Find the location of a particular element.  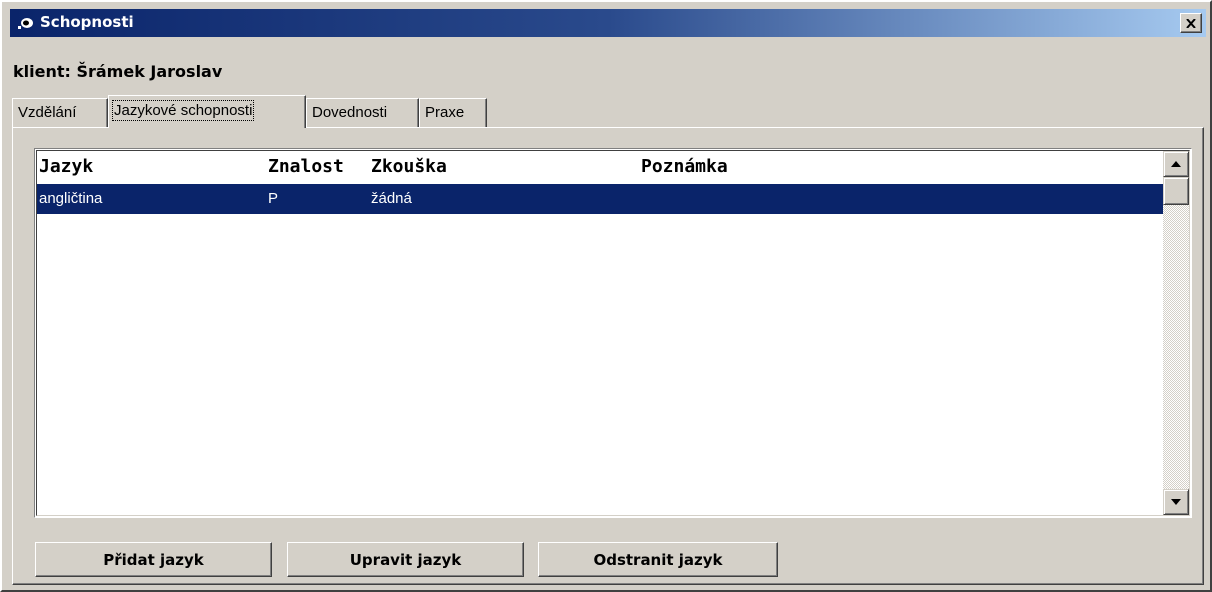

tab-label: Vzdělání is located at coordinates (47, 112).